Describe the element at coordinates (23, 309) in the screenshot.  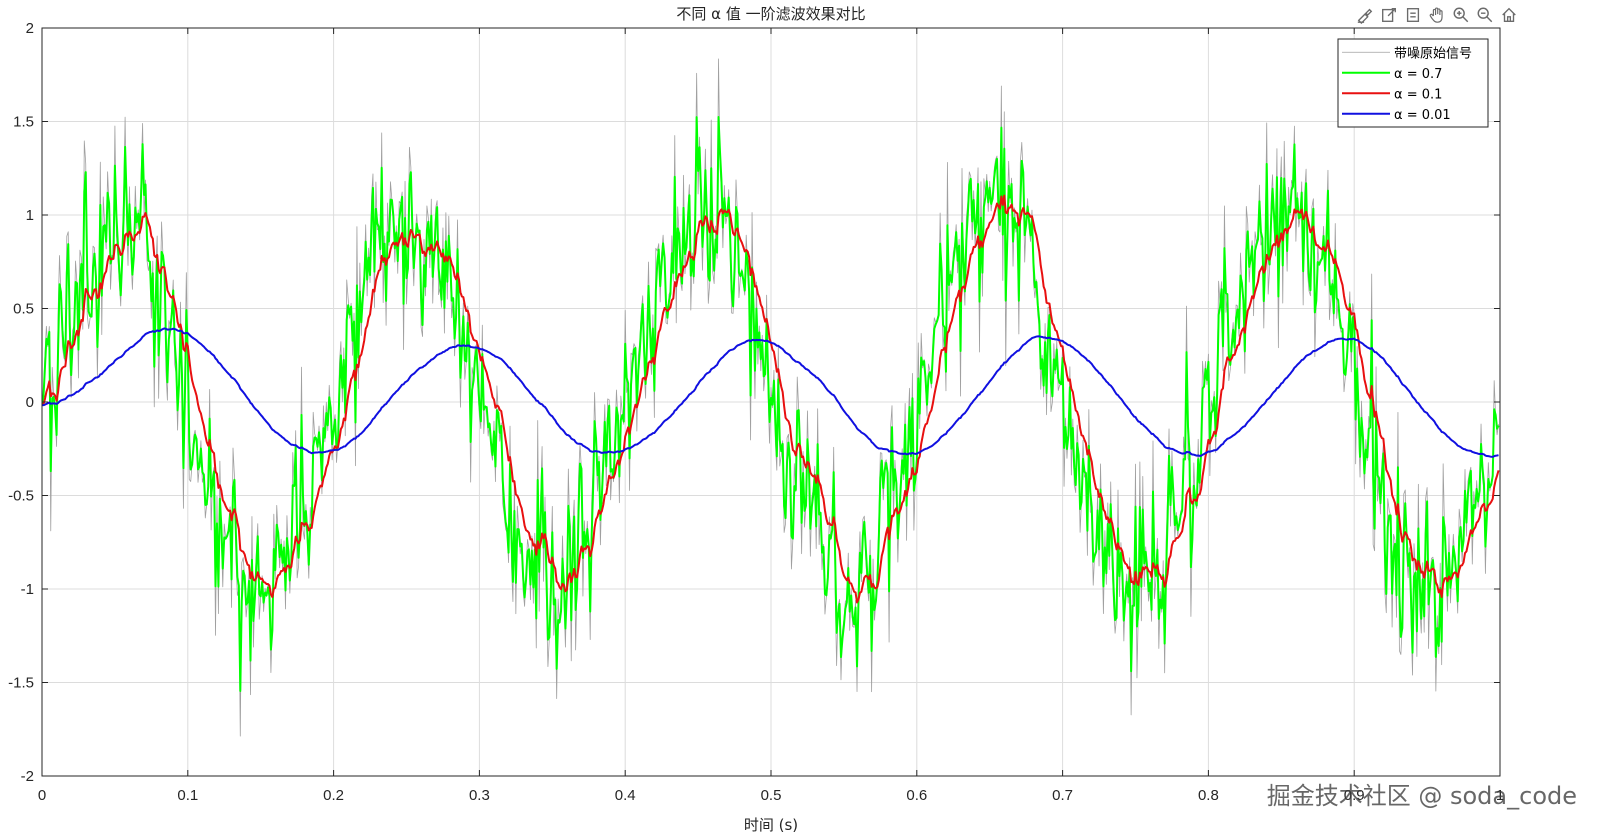
I see `y-tick-label: 0.5` at that location.